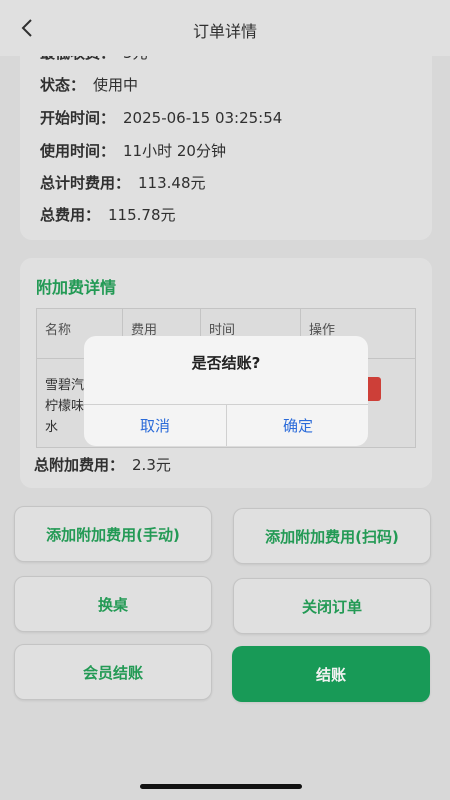 This screenshot has height=800, width=450. I want to click on dialog-title: 是否结账?, so click(226, 363).